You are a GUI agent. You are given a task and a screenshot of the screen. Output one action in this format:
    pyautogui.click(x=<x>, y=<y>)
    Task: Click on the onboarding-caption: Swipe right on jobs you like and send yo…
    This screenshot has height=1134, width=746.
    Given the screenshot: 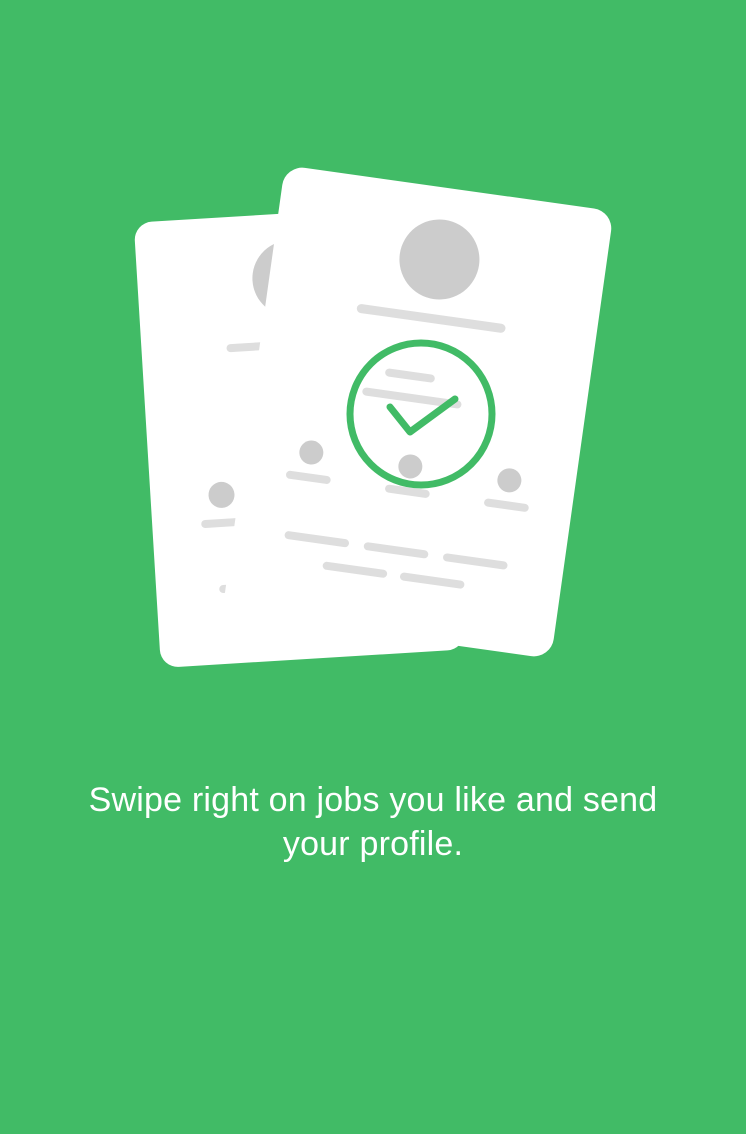 What is the action you would take?
    pyautogui.click(x=373, y=822)
    